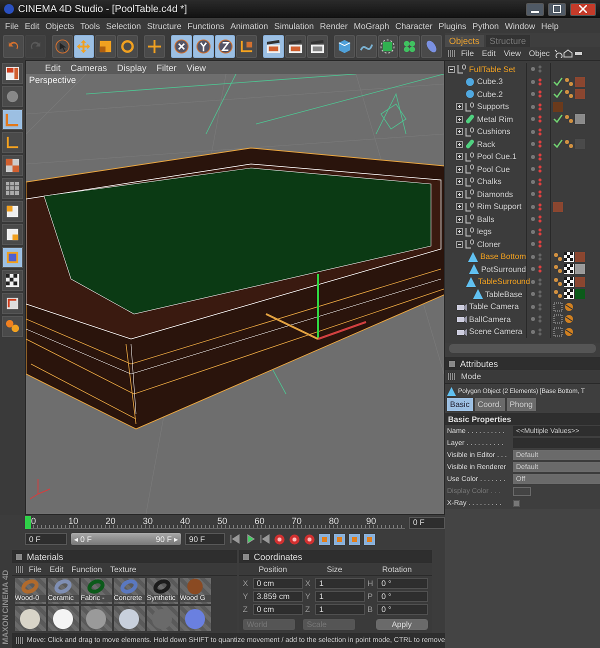 This screenshot has width=600, height=648. I want to click on close-button, so click(583, 9).